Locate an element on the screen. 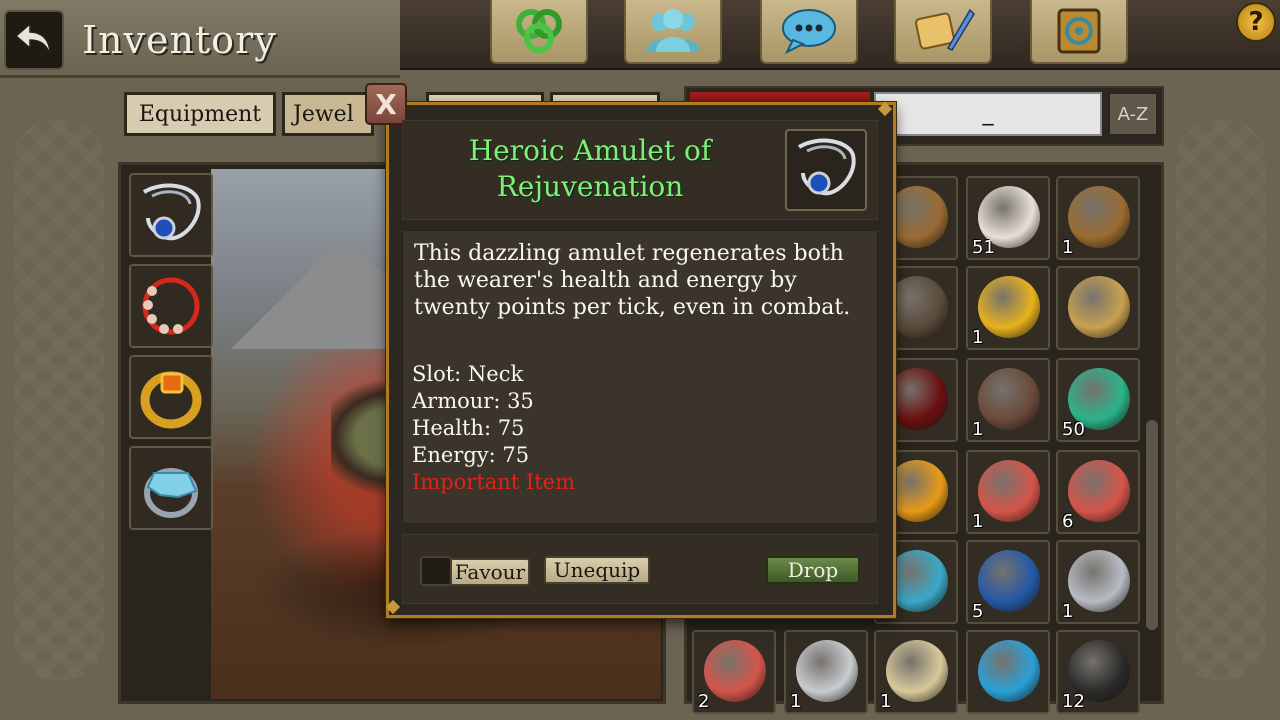  coin-icon is located at coordinates (1099, 217).